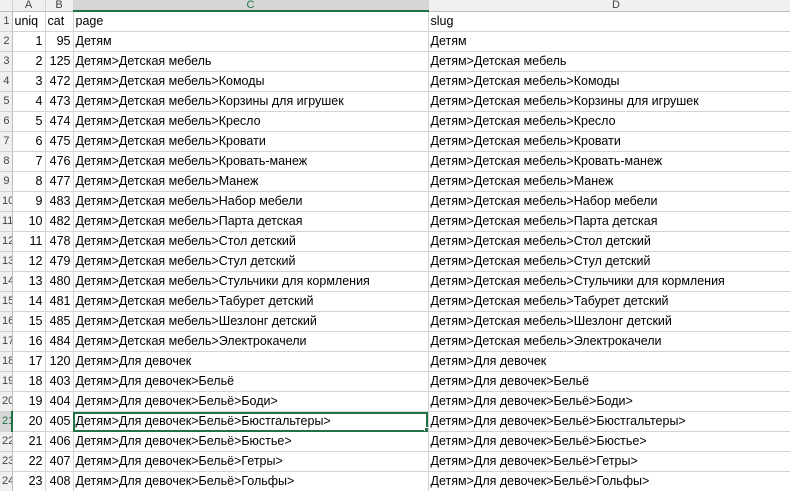 Image resolution: width=790 pixels, height=491 pixels. I want to click on cell-slug: Детям>Детская мебель>Кресло, so click(609, 121).